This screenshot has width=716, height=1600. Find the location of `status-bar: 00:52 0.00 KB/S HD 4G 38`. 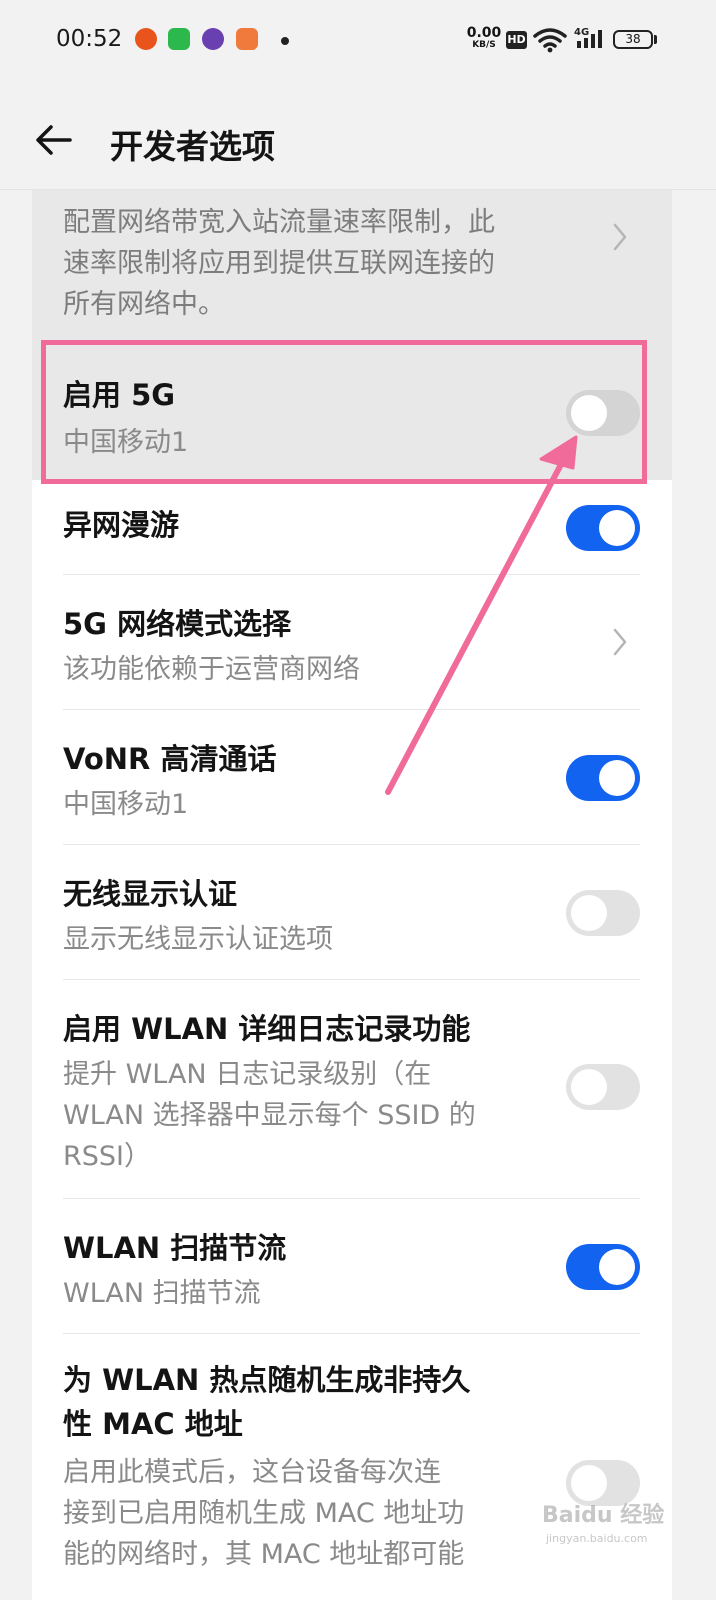

status-bar: 00:52 0.00 KB/S HD 4G 38 is located at coordinates (358, 42).